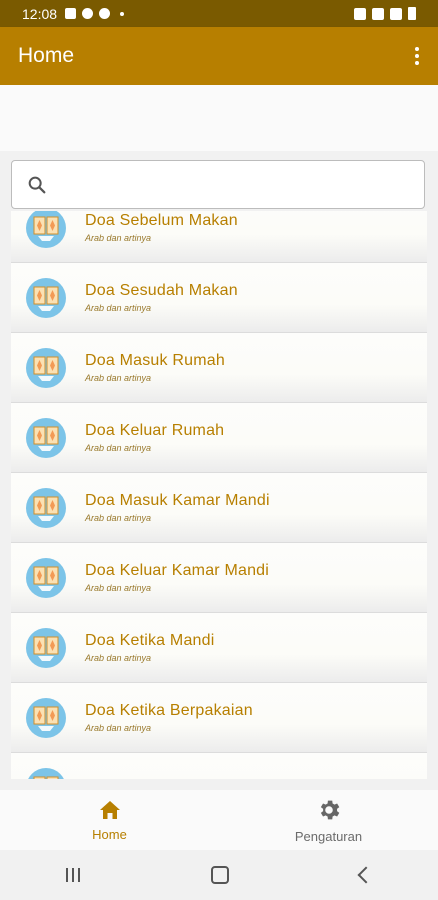 Image resolution: width=438 pixels, height=900 pixels. Describe the element at coordinates (37, 184) in the screenshot. I see `search-icon` at that location.